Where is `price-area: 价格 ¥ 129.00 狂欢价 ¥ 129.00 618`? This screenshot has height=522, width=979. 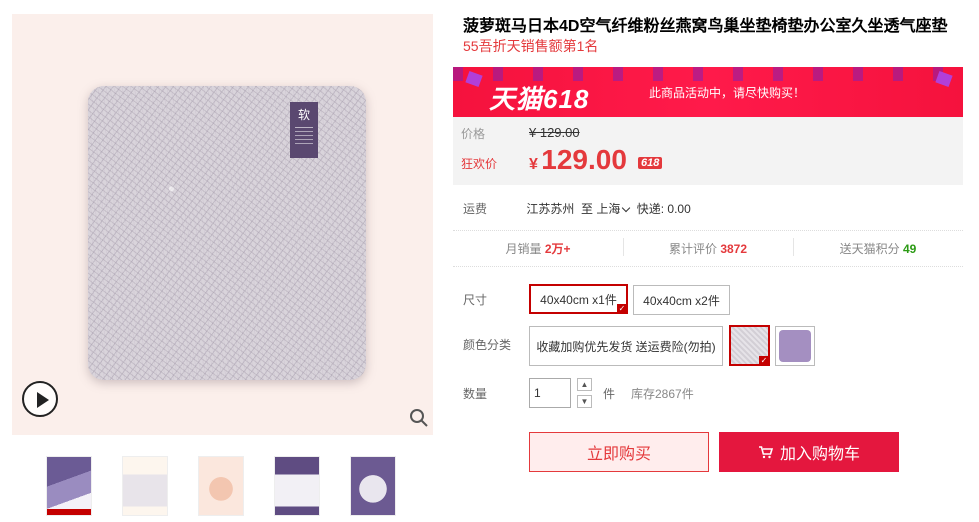 price-area: 价格 ¥ 129.00 狂欢价 ¥ 129.00 618 is located at coordinates (708, 151).